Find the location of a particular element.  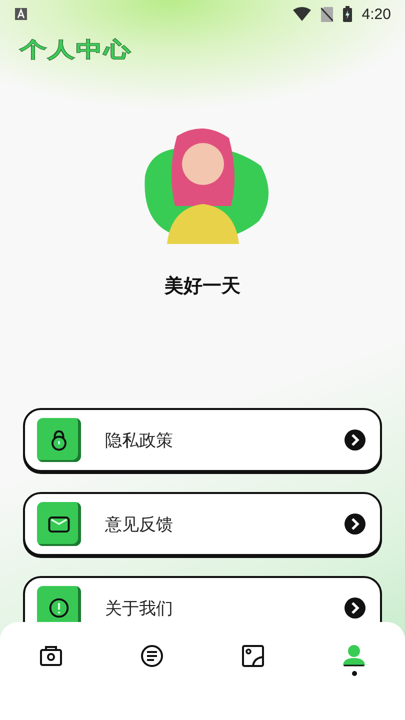

menu-label: 隐私政策 is located at coordinates (139, 441).